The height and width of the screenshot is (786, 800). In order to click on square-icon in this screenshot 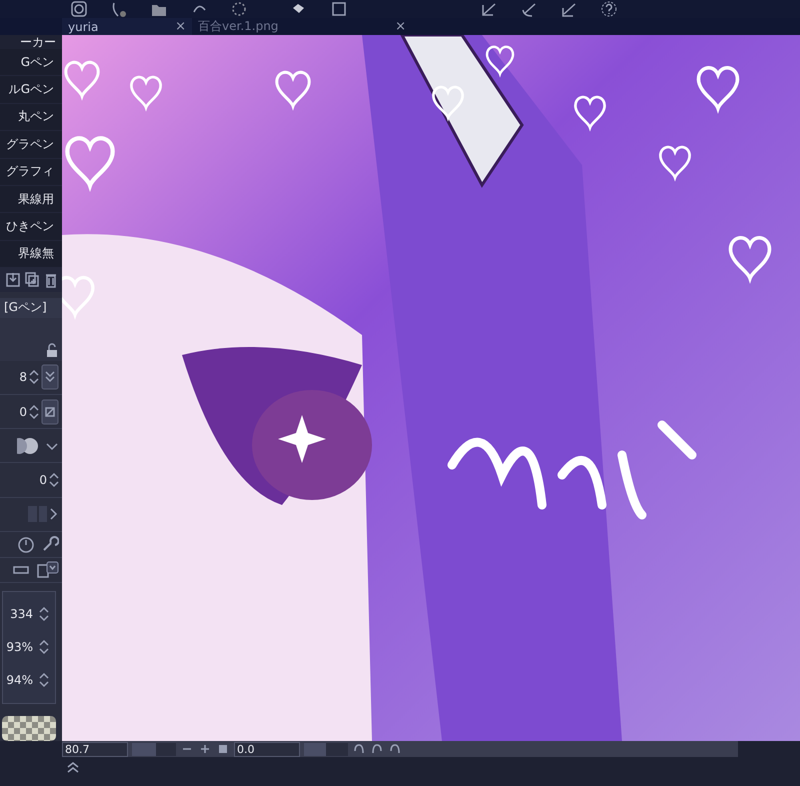, I will do `click(339, 9)`.